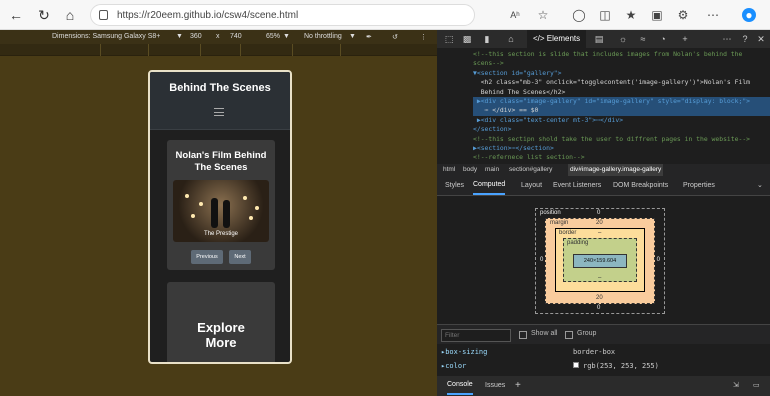 The width and height of the screenshot is (770, 396). I want to click on device-height: 740, so click(236, 36).